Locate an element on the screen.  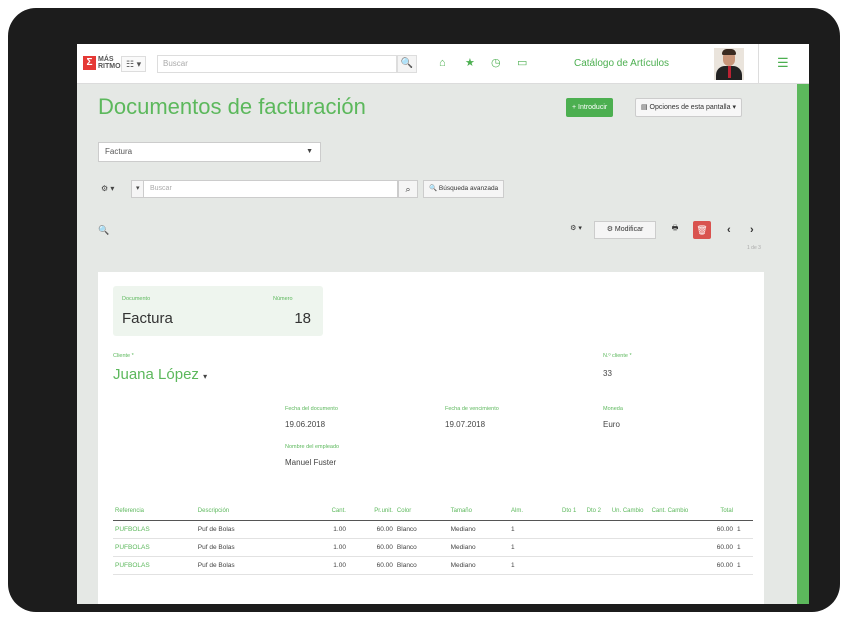
calendar-icon: ▭ is located at coordinates (522, 63).